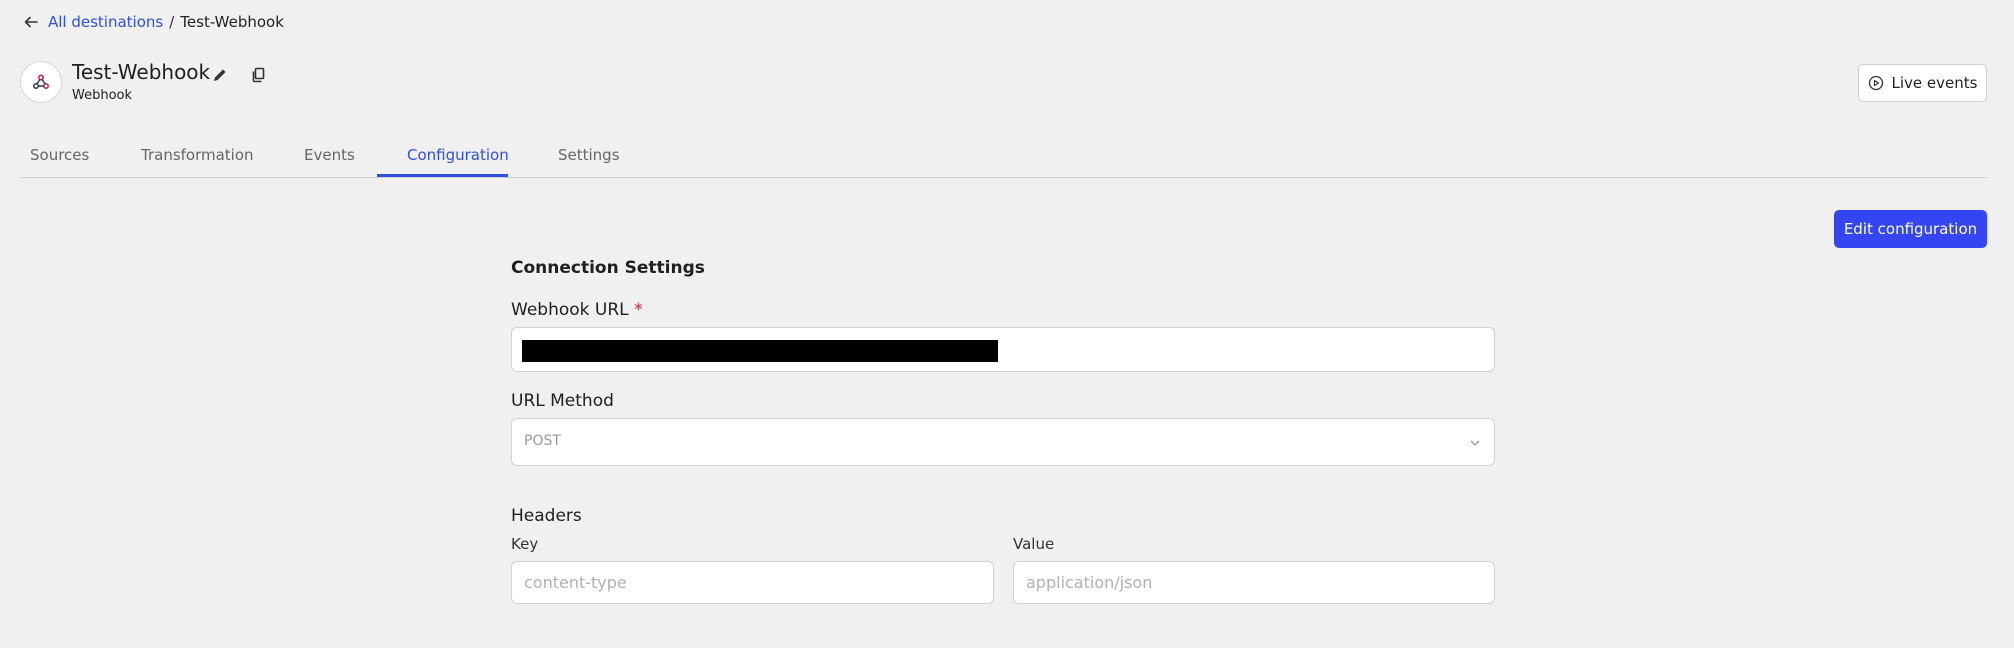 This screenshot has height=648, width=2014. What do you see at coordinates (1910, 229) in the screenshot?
I see `edit-configuration-button: Edit configuration` at bounding box center [1910, 229].